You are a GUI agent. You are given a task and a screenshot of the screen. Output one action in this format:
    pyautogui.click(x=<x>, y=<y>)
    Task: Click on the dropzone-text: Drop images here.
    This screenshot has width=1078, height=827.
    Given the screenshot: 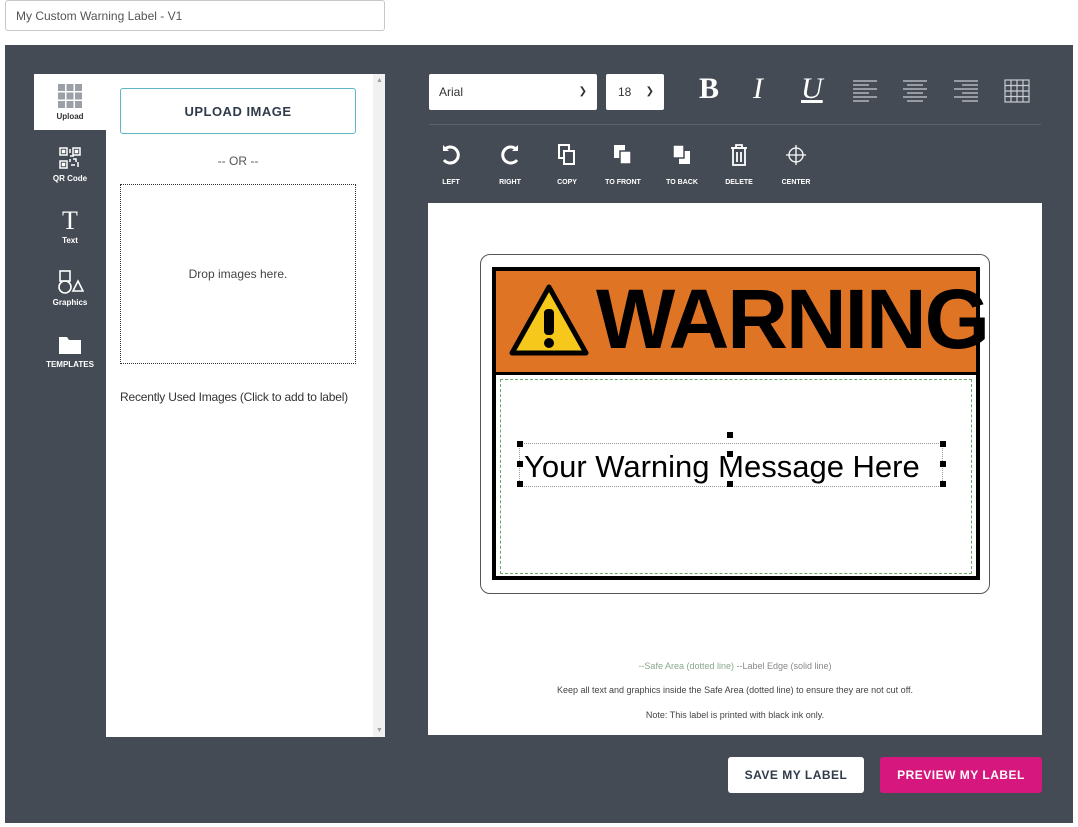 What is the action you would take?
    pyautogui.click(x=238, y=274)
    